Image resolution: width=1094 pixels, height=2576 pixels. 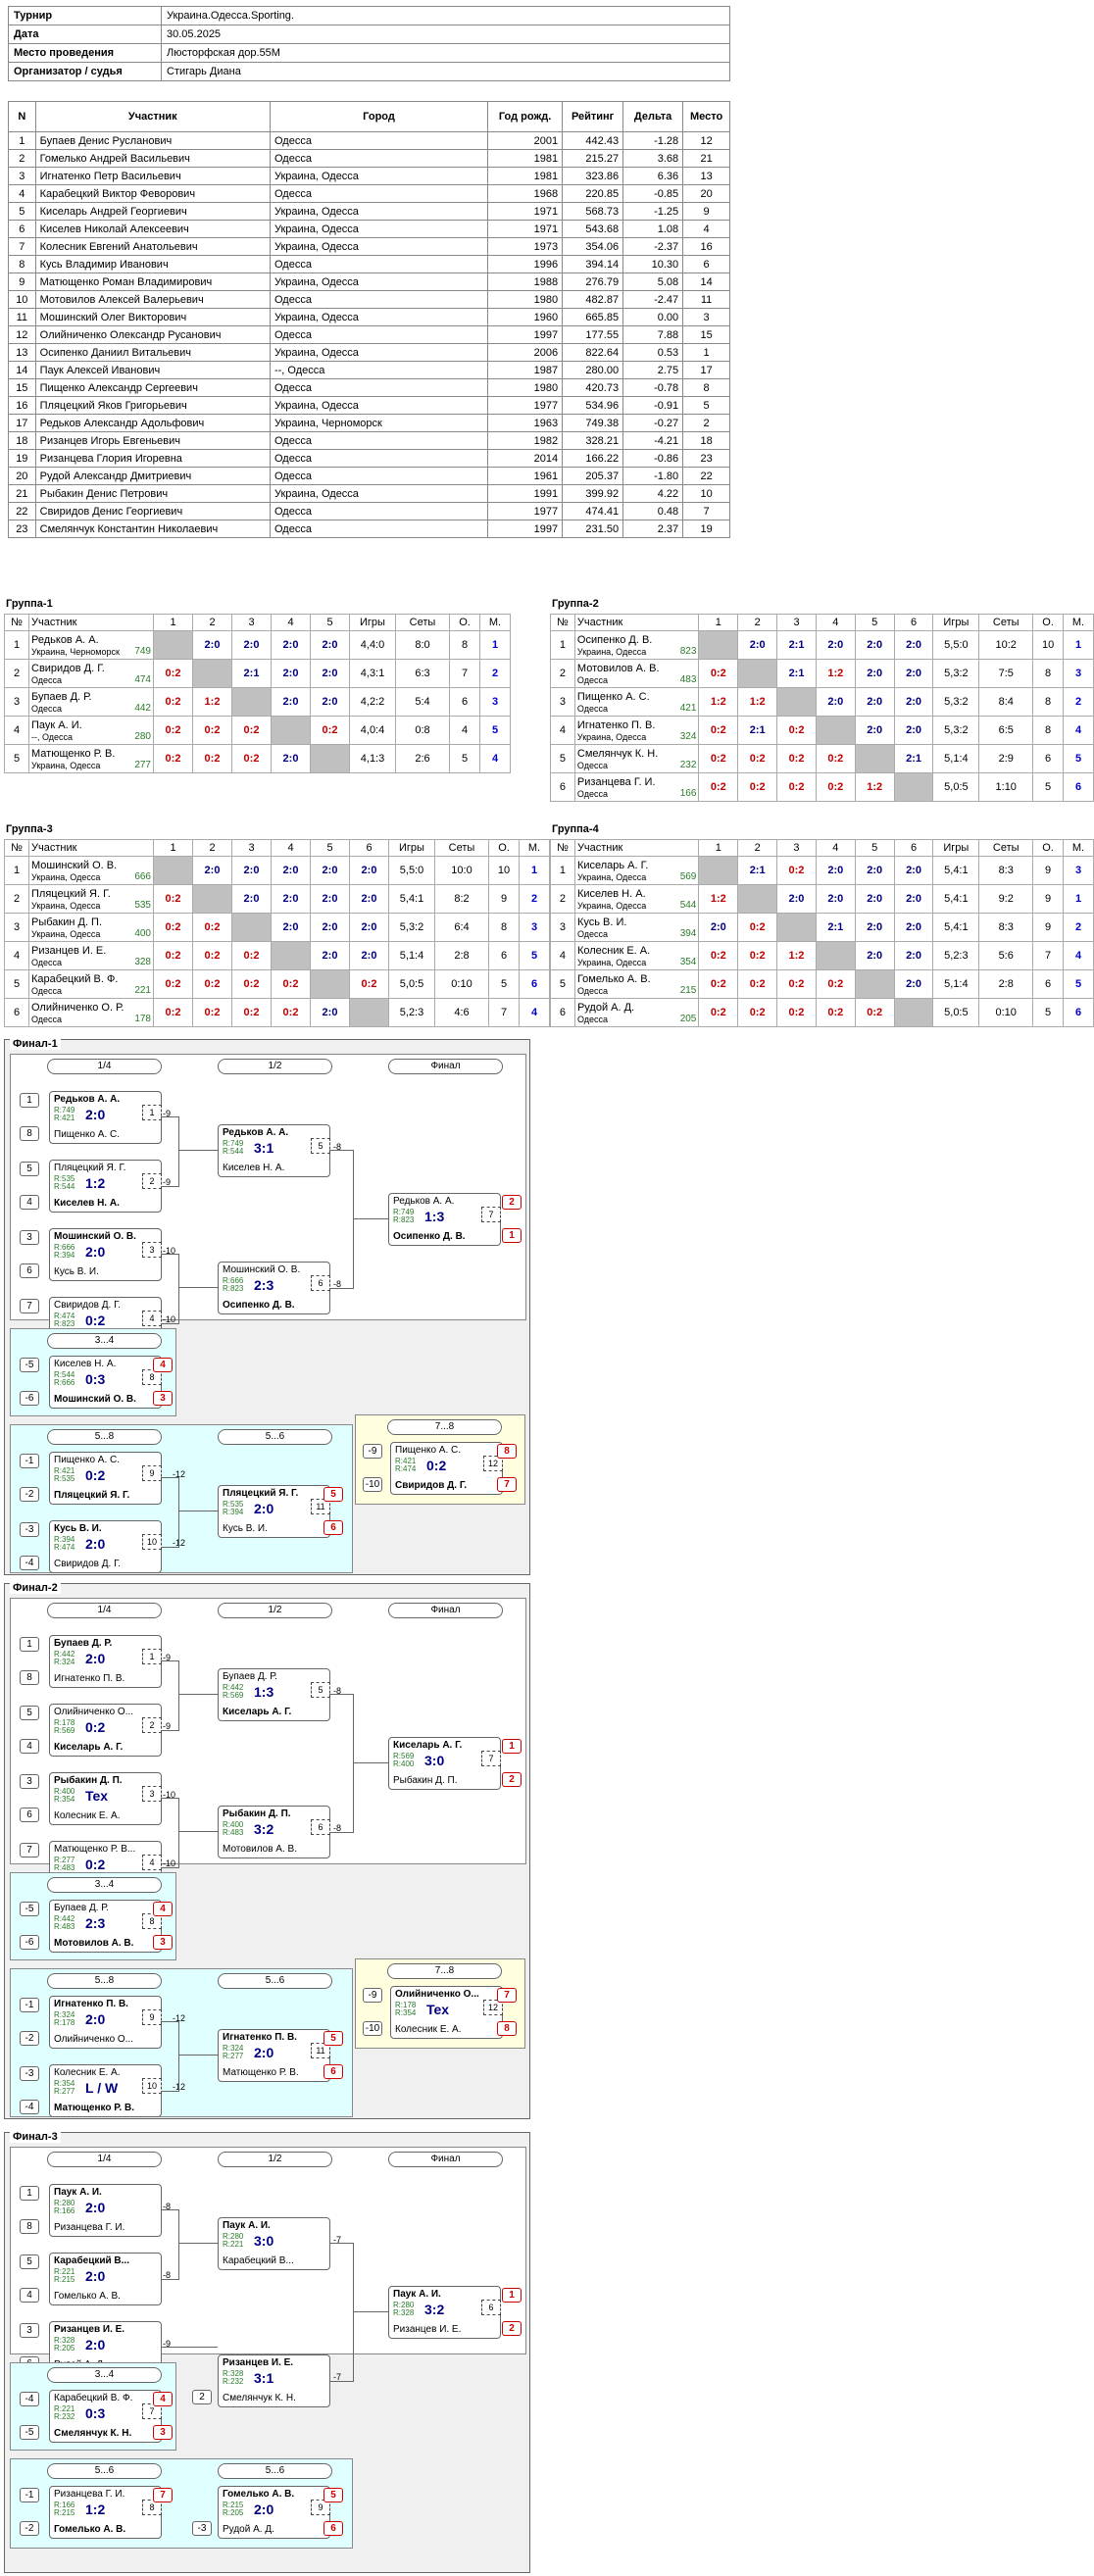 What do you see at coordinates (445, 71) in the screenshot?
I see `info-value: Стигарь Диана` at bounding box center [445, 71].